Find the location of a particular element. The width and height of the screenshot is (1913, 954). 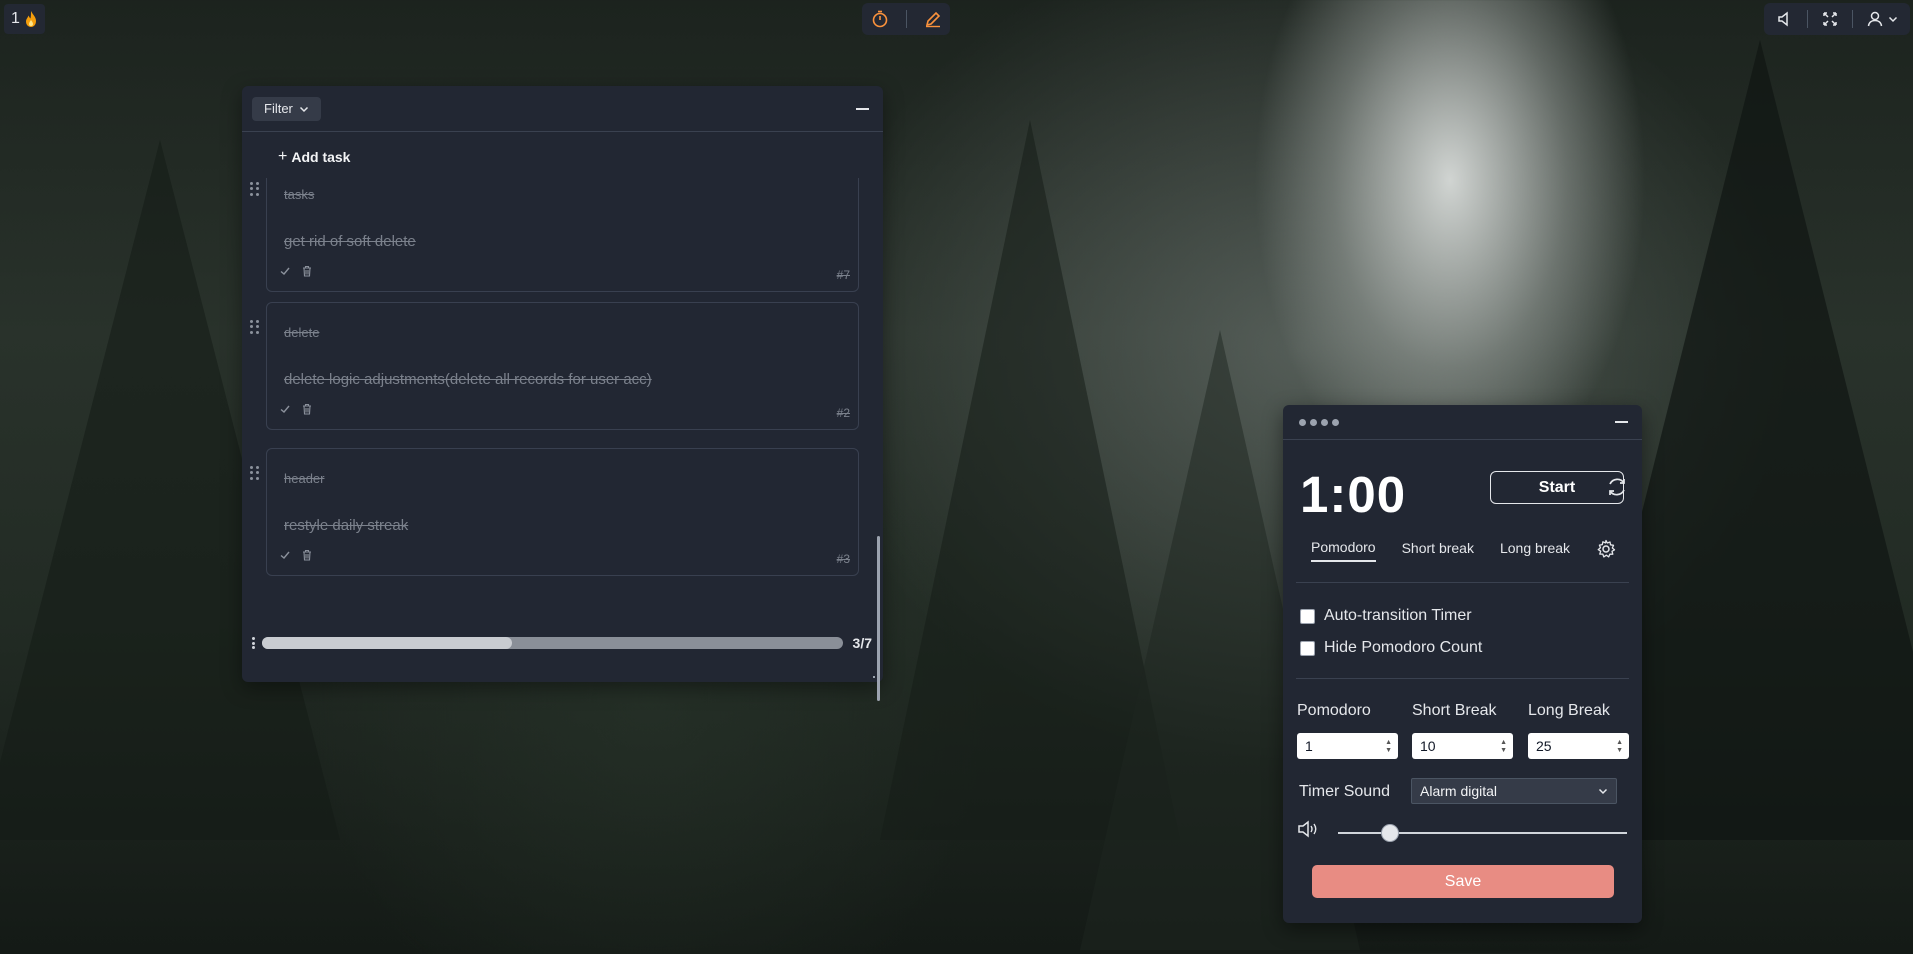

flame-icon is located at coordinates (30, 19).